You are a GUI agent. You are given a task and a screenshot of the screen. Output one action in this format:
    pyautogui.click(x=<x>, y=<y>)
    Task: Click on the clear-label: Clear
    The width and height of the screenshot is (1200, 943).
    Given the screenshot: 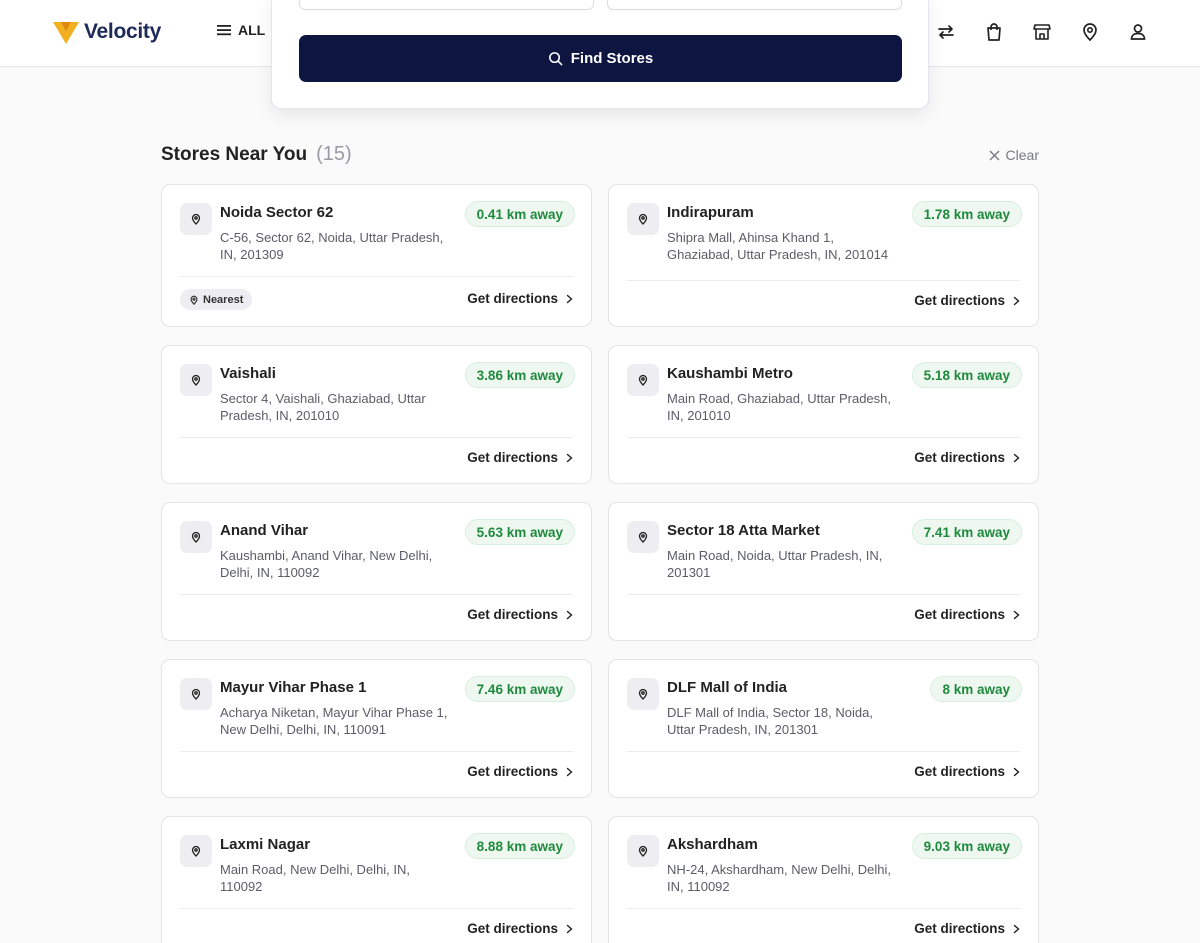 What is the action you would take?
    pyautogui.click(x=1022, y=155)
    